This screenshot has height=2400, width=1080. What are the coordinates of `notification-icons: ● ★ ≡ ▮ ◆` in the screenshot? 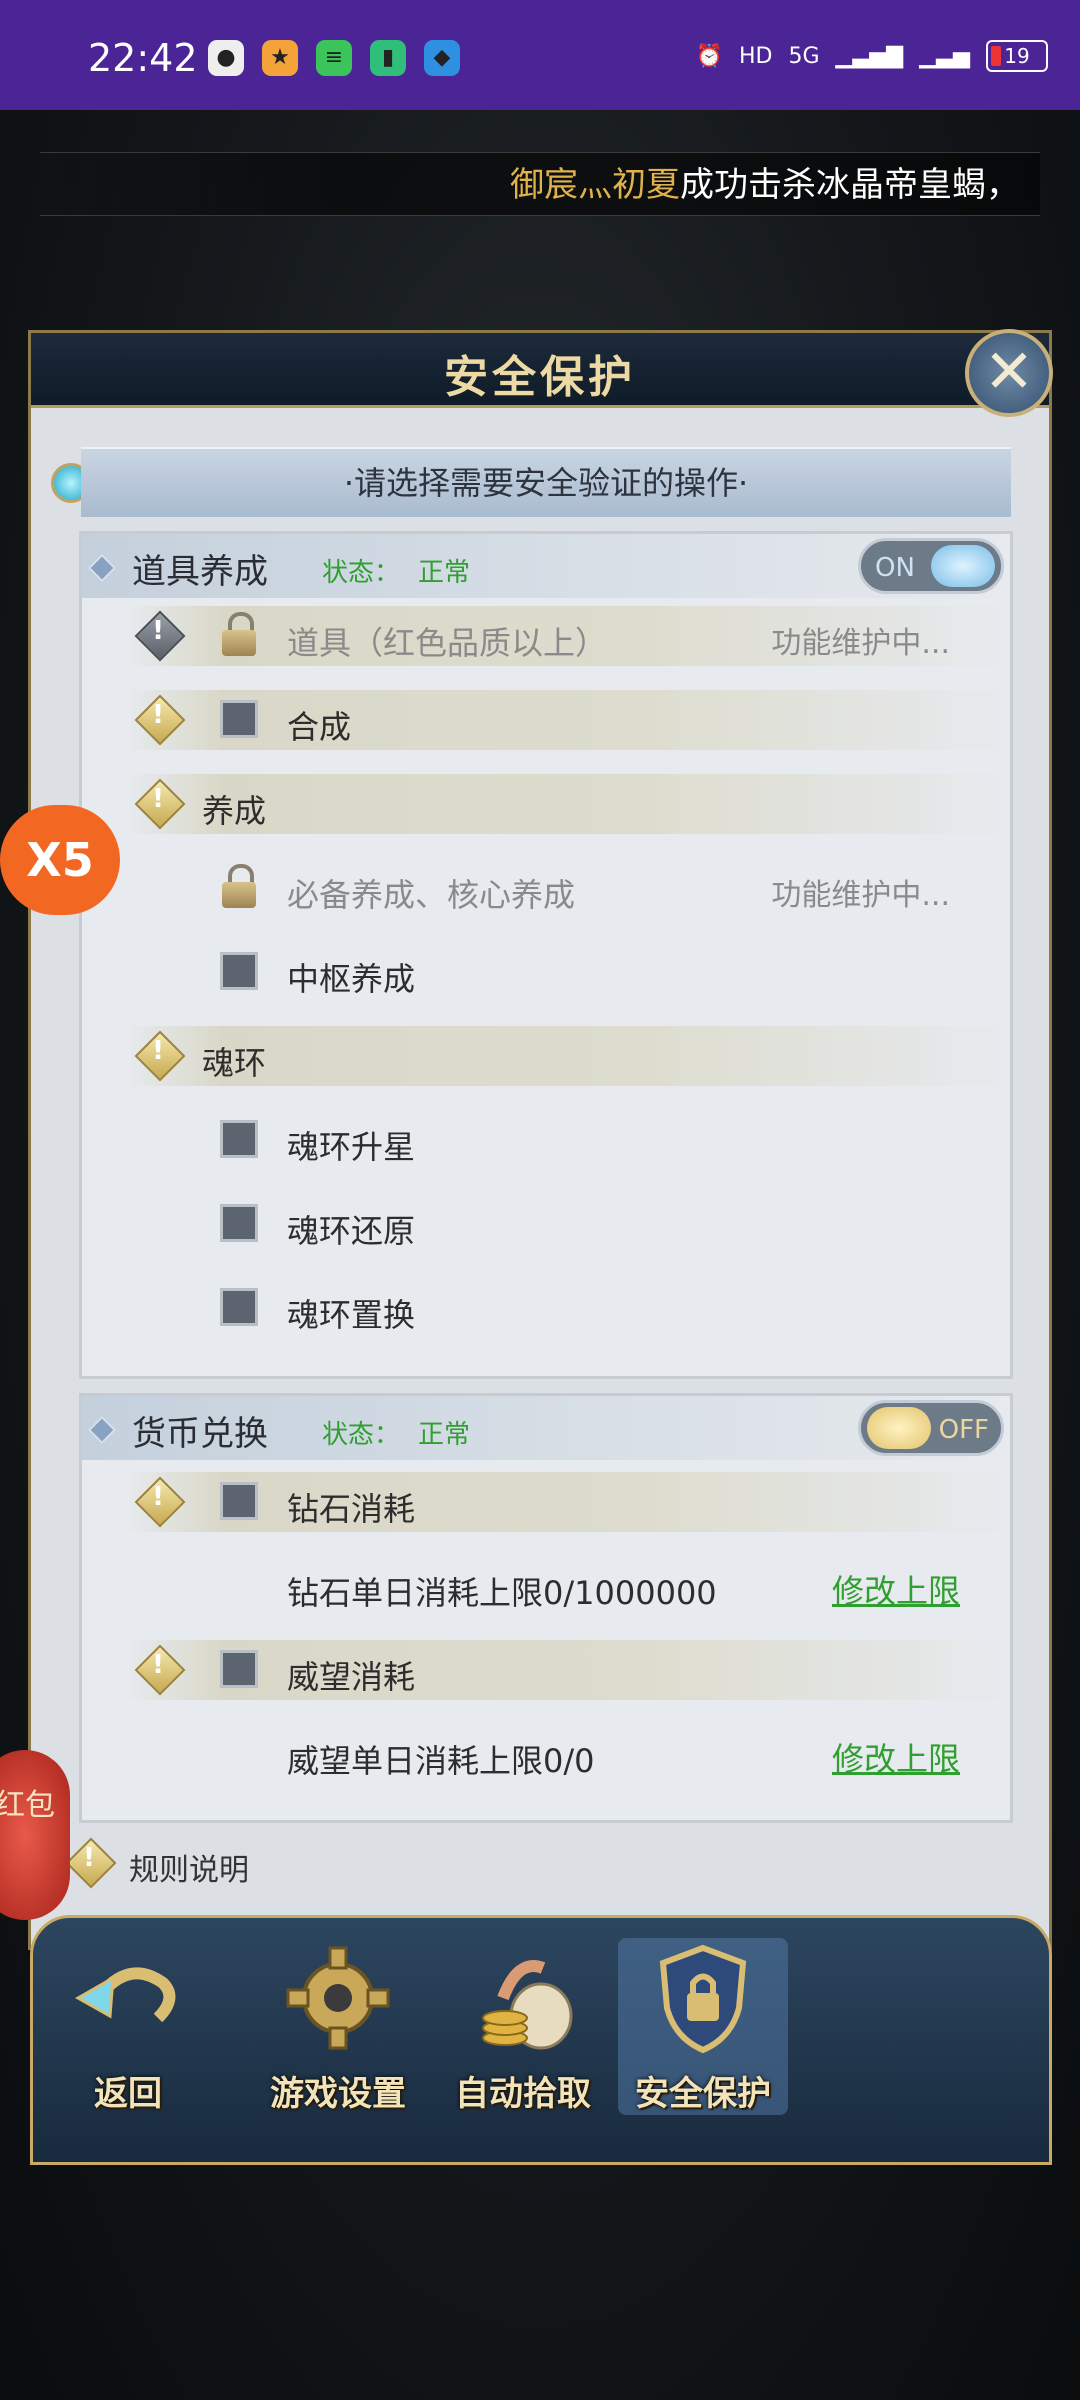 It's located at (334, 58).